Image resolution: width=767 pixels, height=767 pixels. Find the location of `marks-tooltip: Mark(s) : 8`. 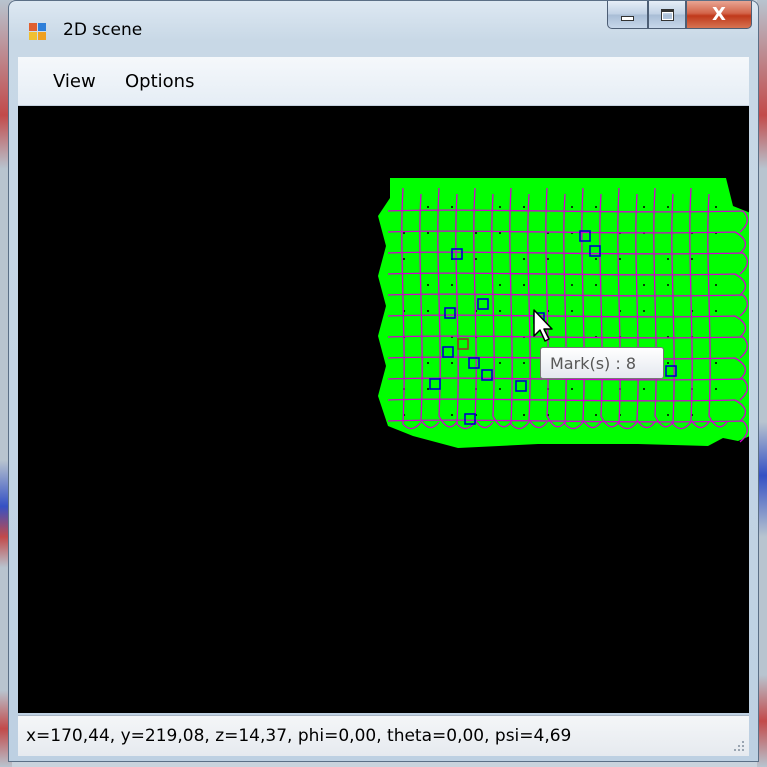

marks-tooltip: Mark(s) : 8 is located at coordinates (602, 363).